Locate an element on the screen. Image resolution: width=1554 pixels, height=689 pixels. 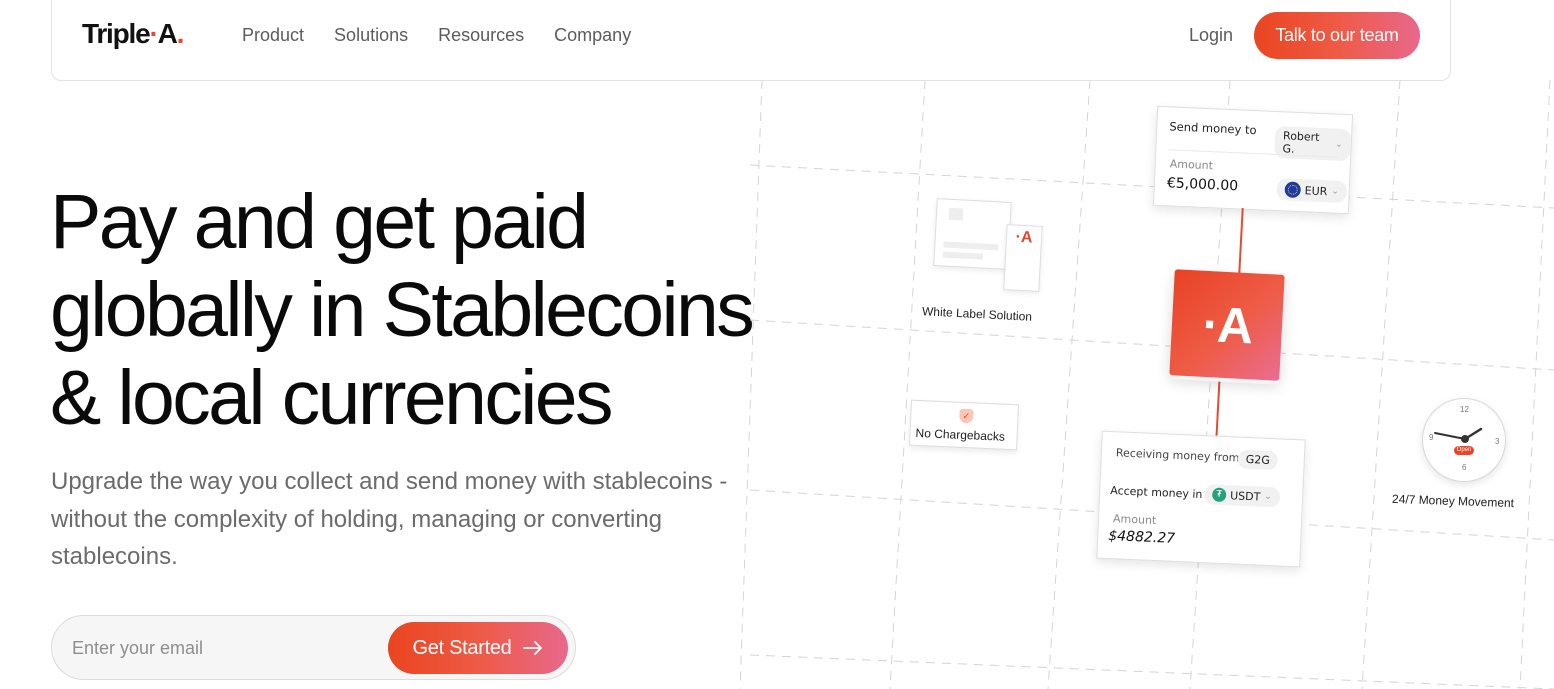
tether-icon: ₮ is located at coordinates (1219, 495).